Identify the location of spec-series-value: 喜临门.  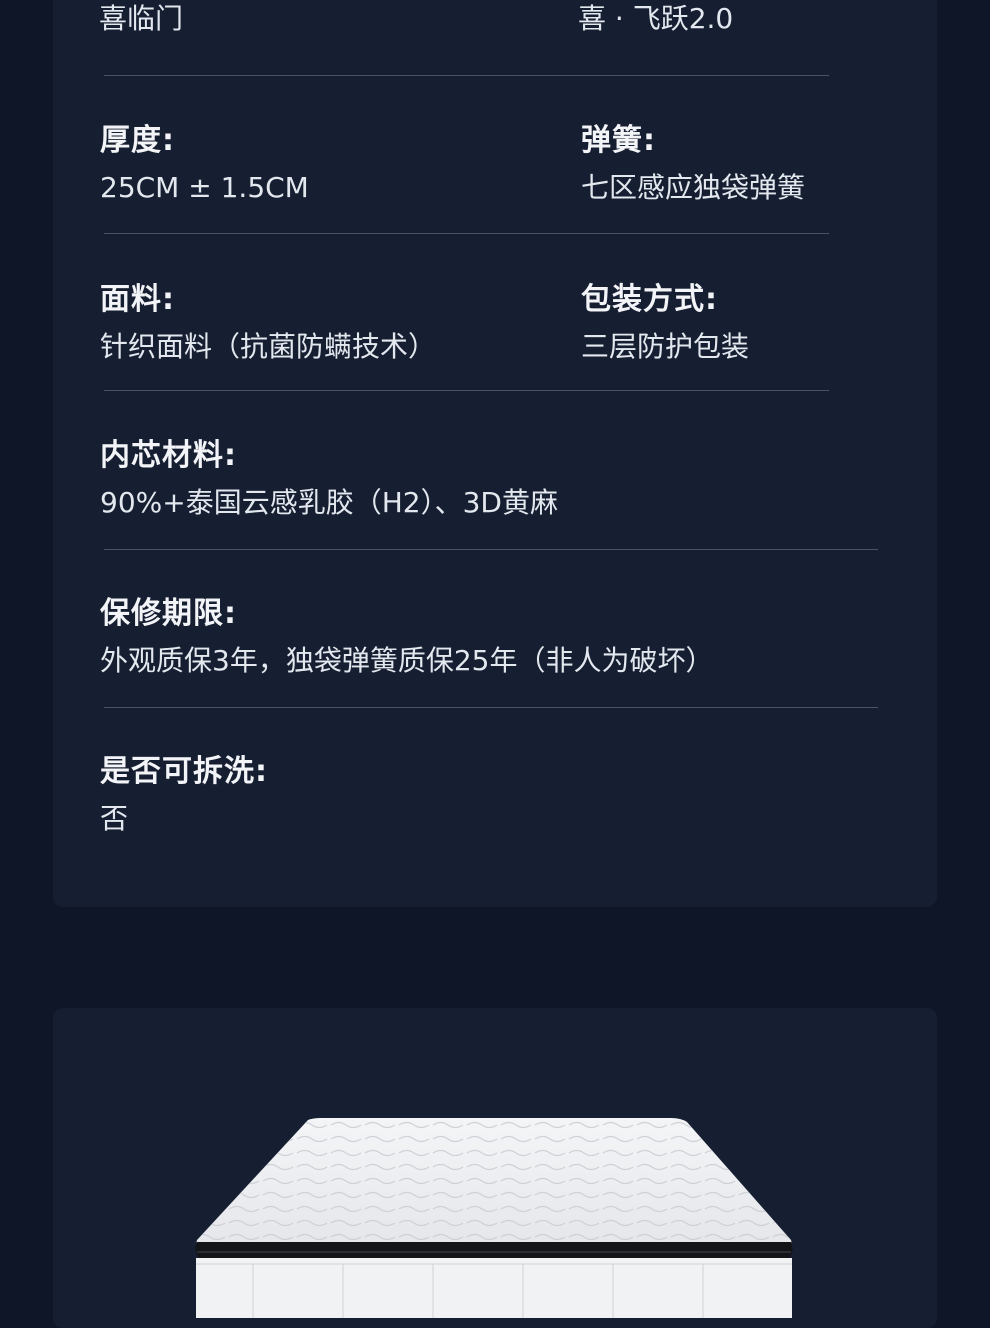
(141, 18).